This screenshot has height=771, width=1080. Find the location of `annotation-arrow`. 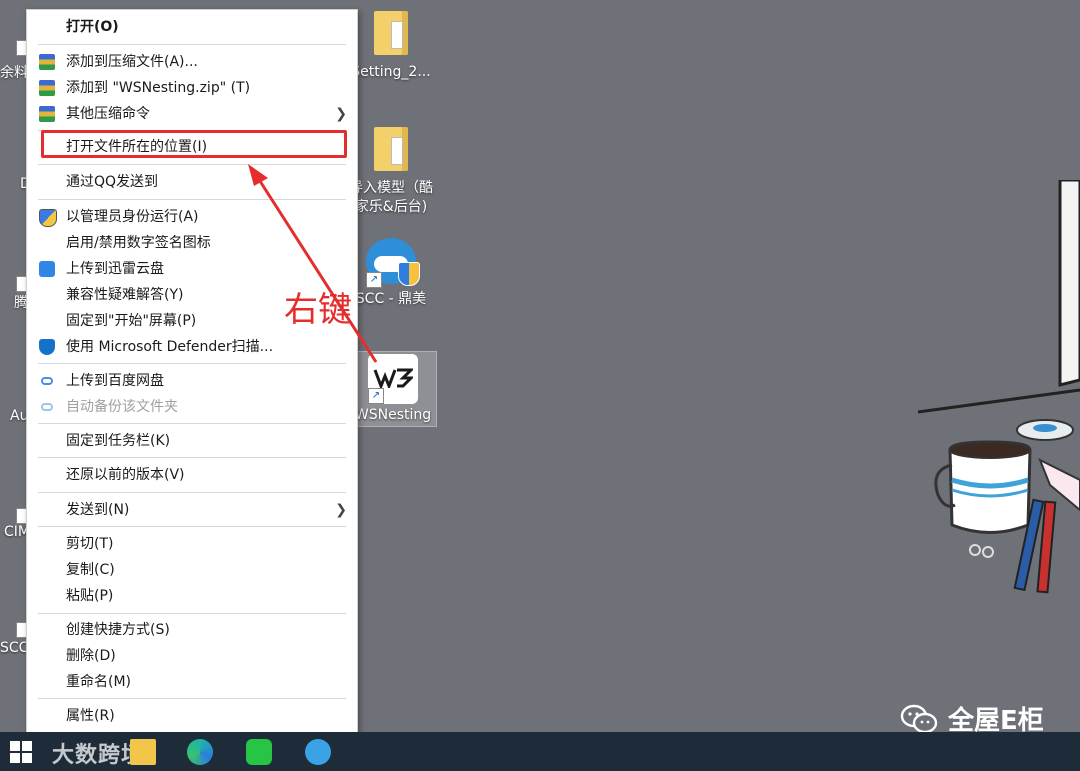

annotation-arrow is located at coordinates (313, 263).